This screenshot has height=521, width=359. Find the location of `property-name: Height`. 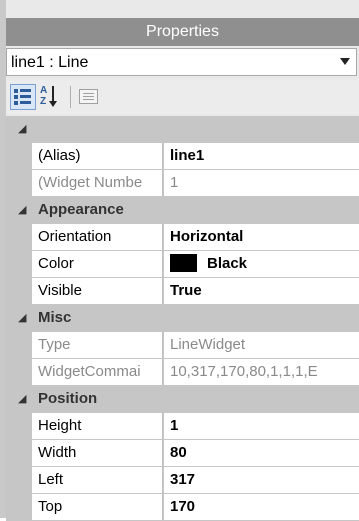

property-name: Height is located at coordinates (97, 426).